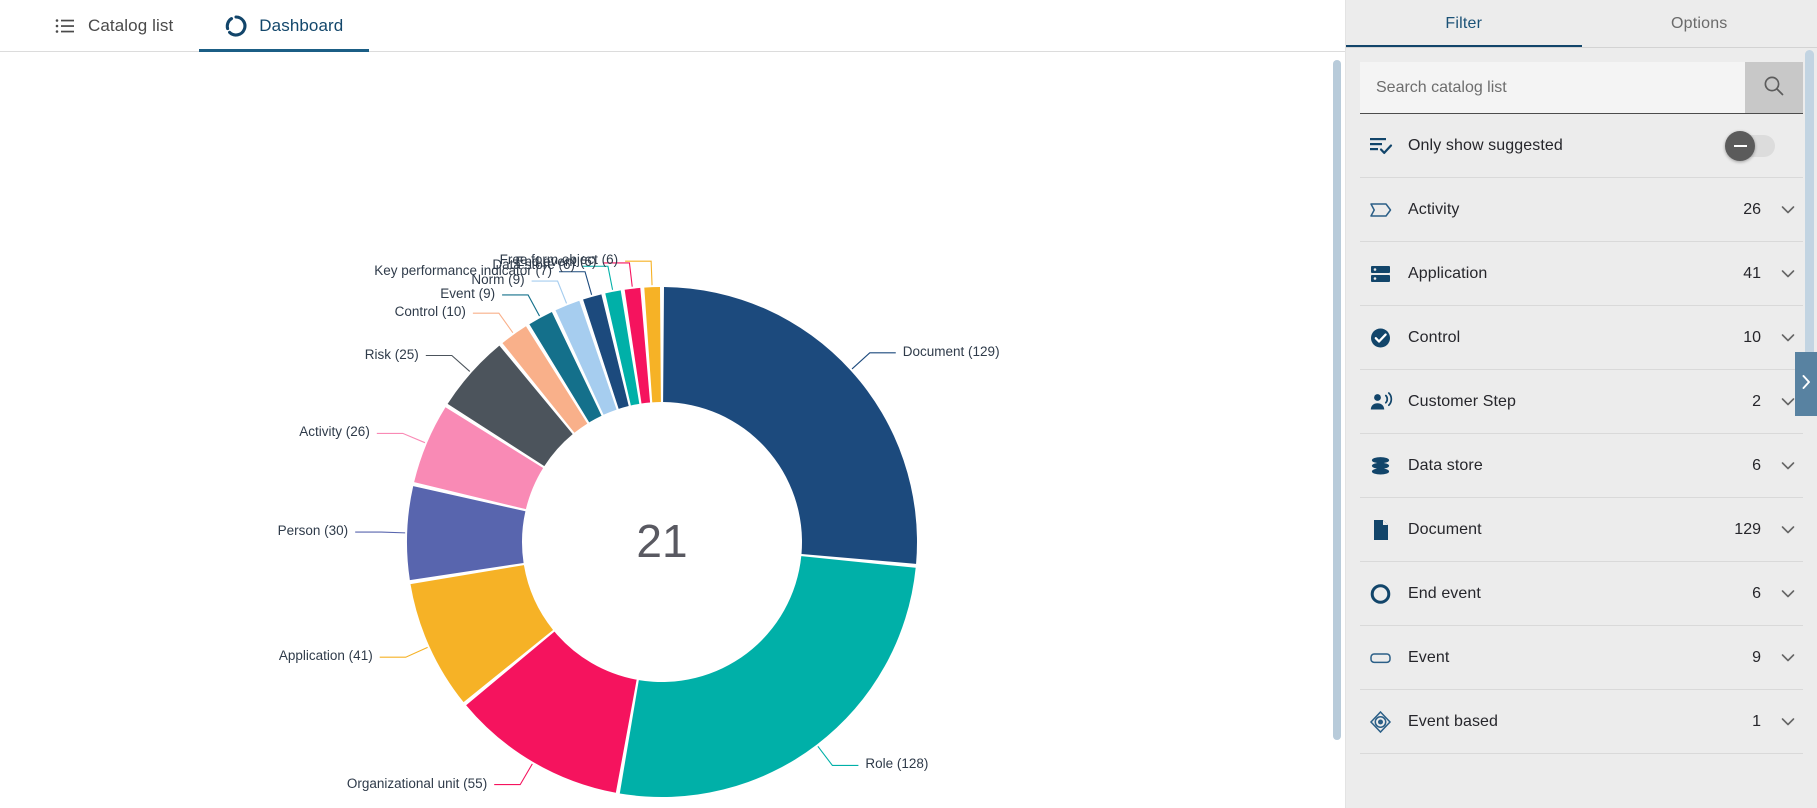 The height and width of the screenshot is (808, 1817). I want to click on filter-panel-scrollbar, so click(1809, 220).